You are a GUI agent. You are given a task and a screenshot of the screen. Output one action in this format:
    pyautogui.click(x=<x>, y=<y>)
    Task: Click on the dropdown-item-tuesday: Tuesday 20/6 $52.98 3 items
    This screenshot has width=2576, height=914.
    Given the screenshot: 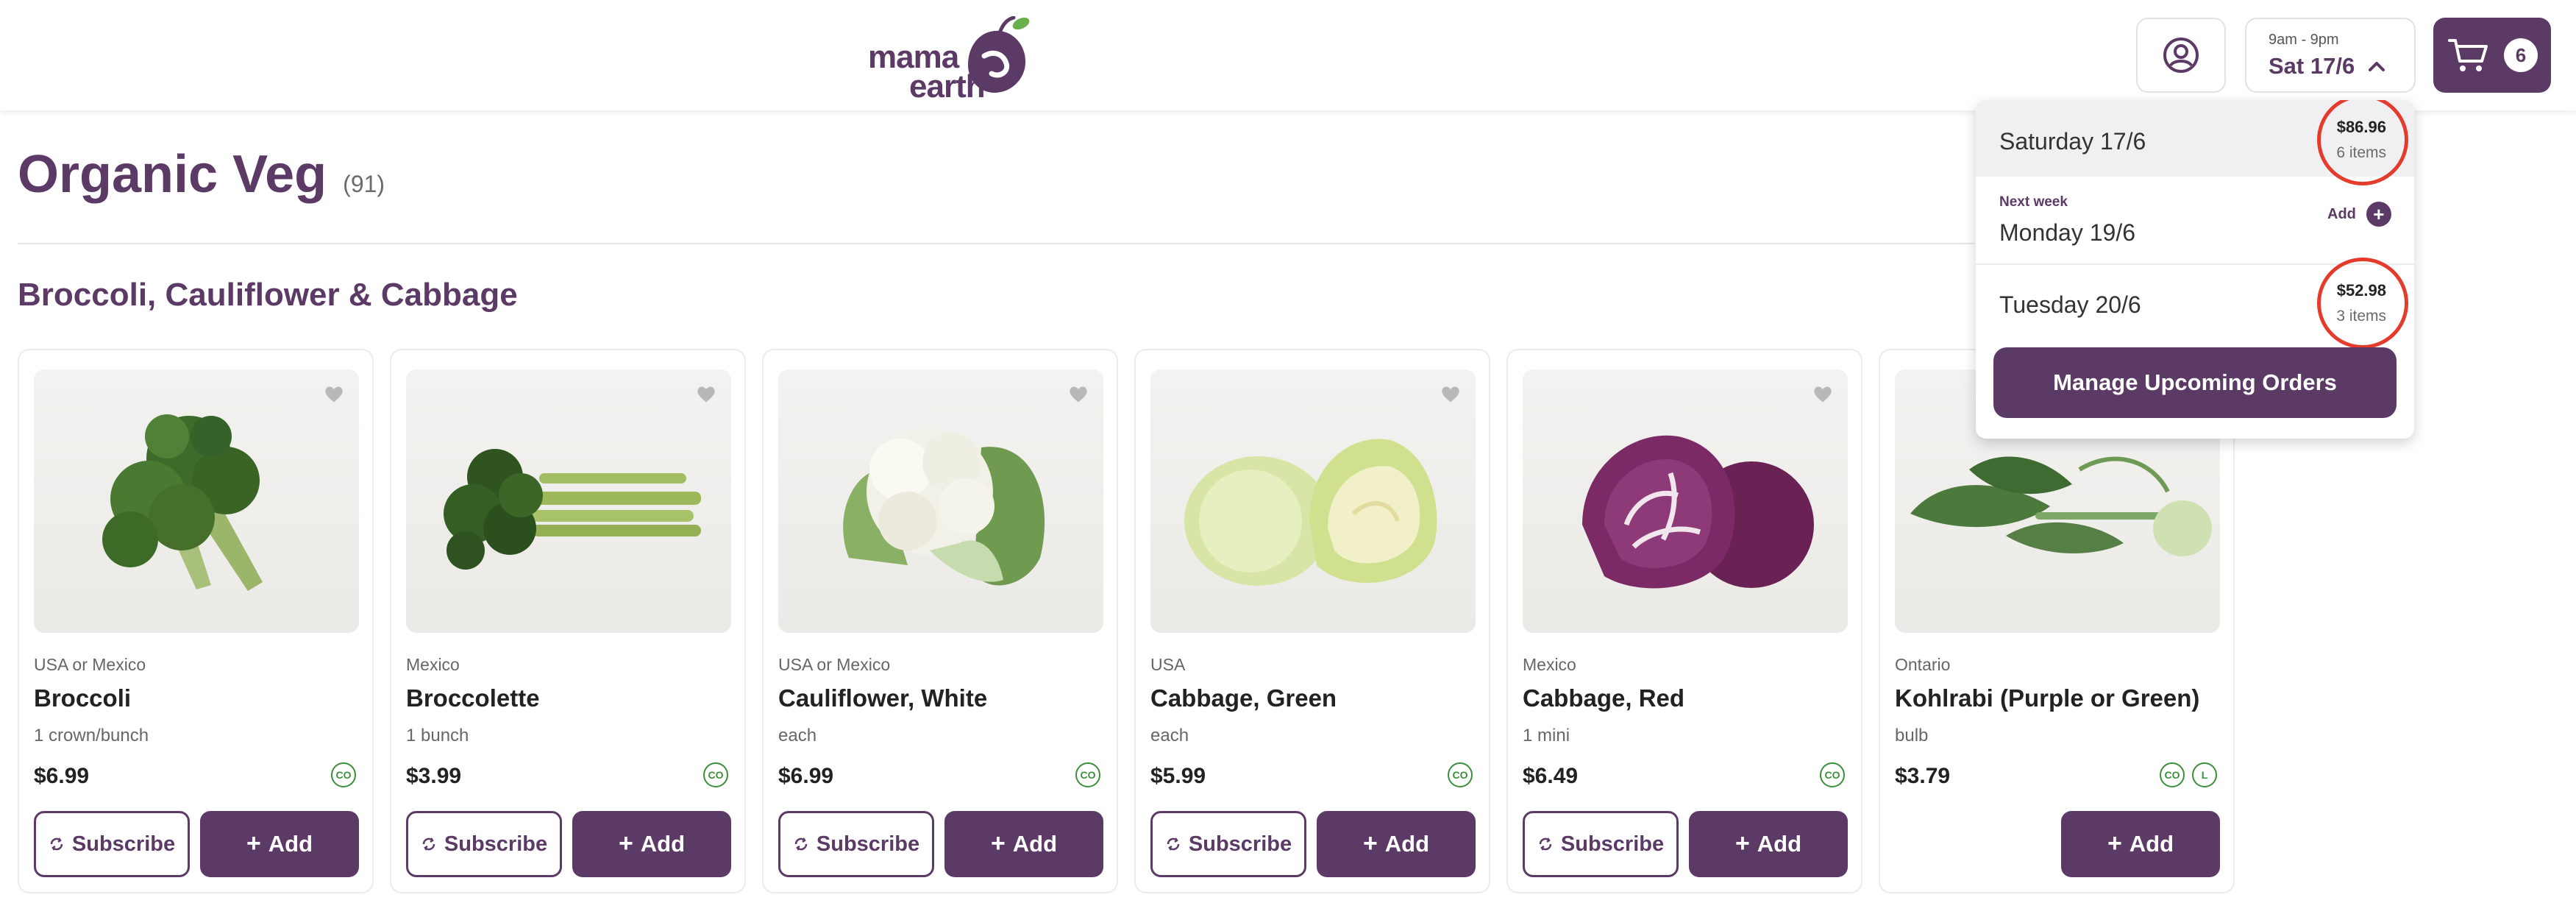 What is the action you would take?
    pyautogui.click(x=2195, y=303)
    